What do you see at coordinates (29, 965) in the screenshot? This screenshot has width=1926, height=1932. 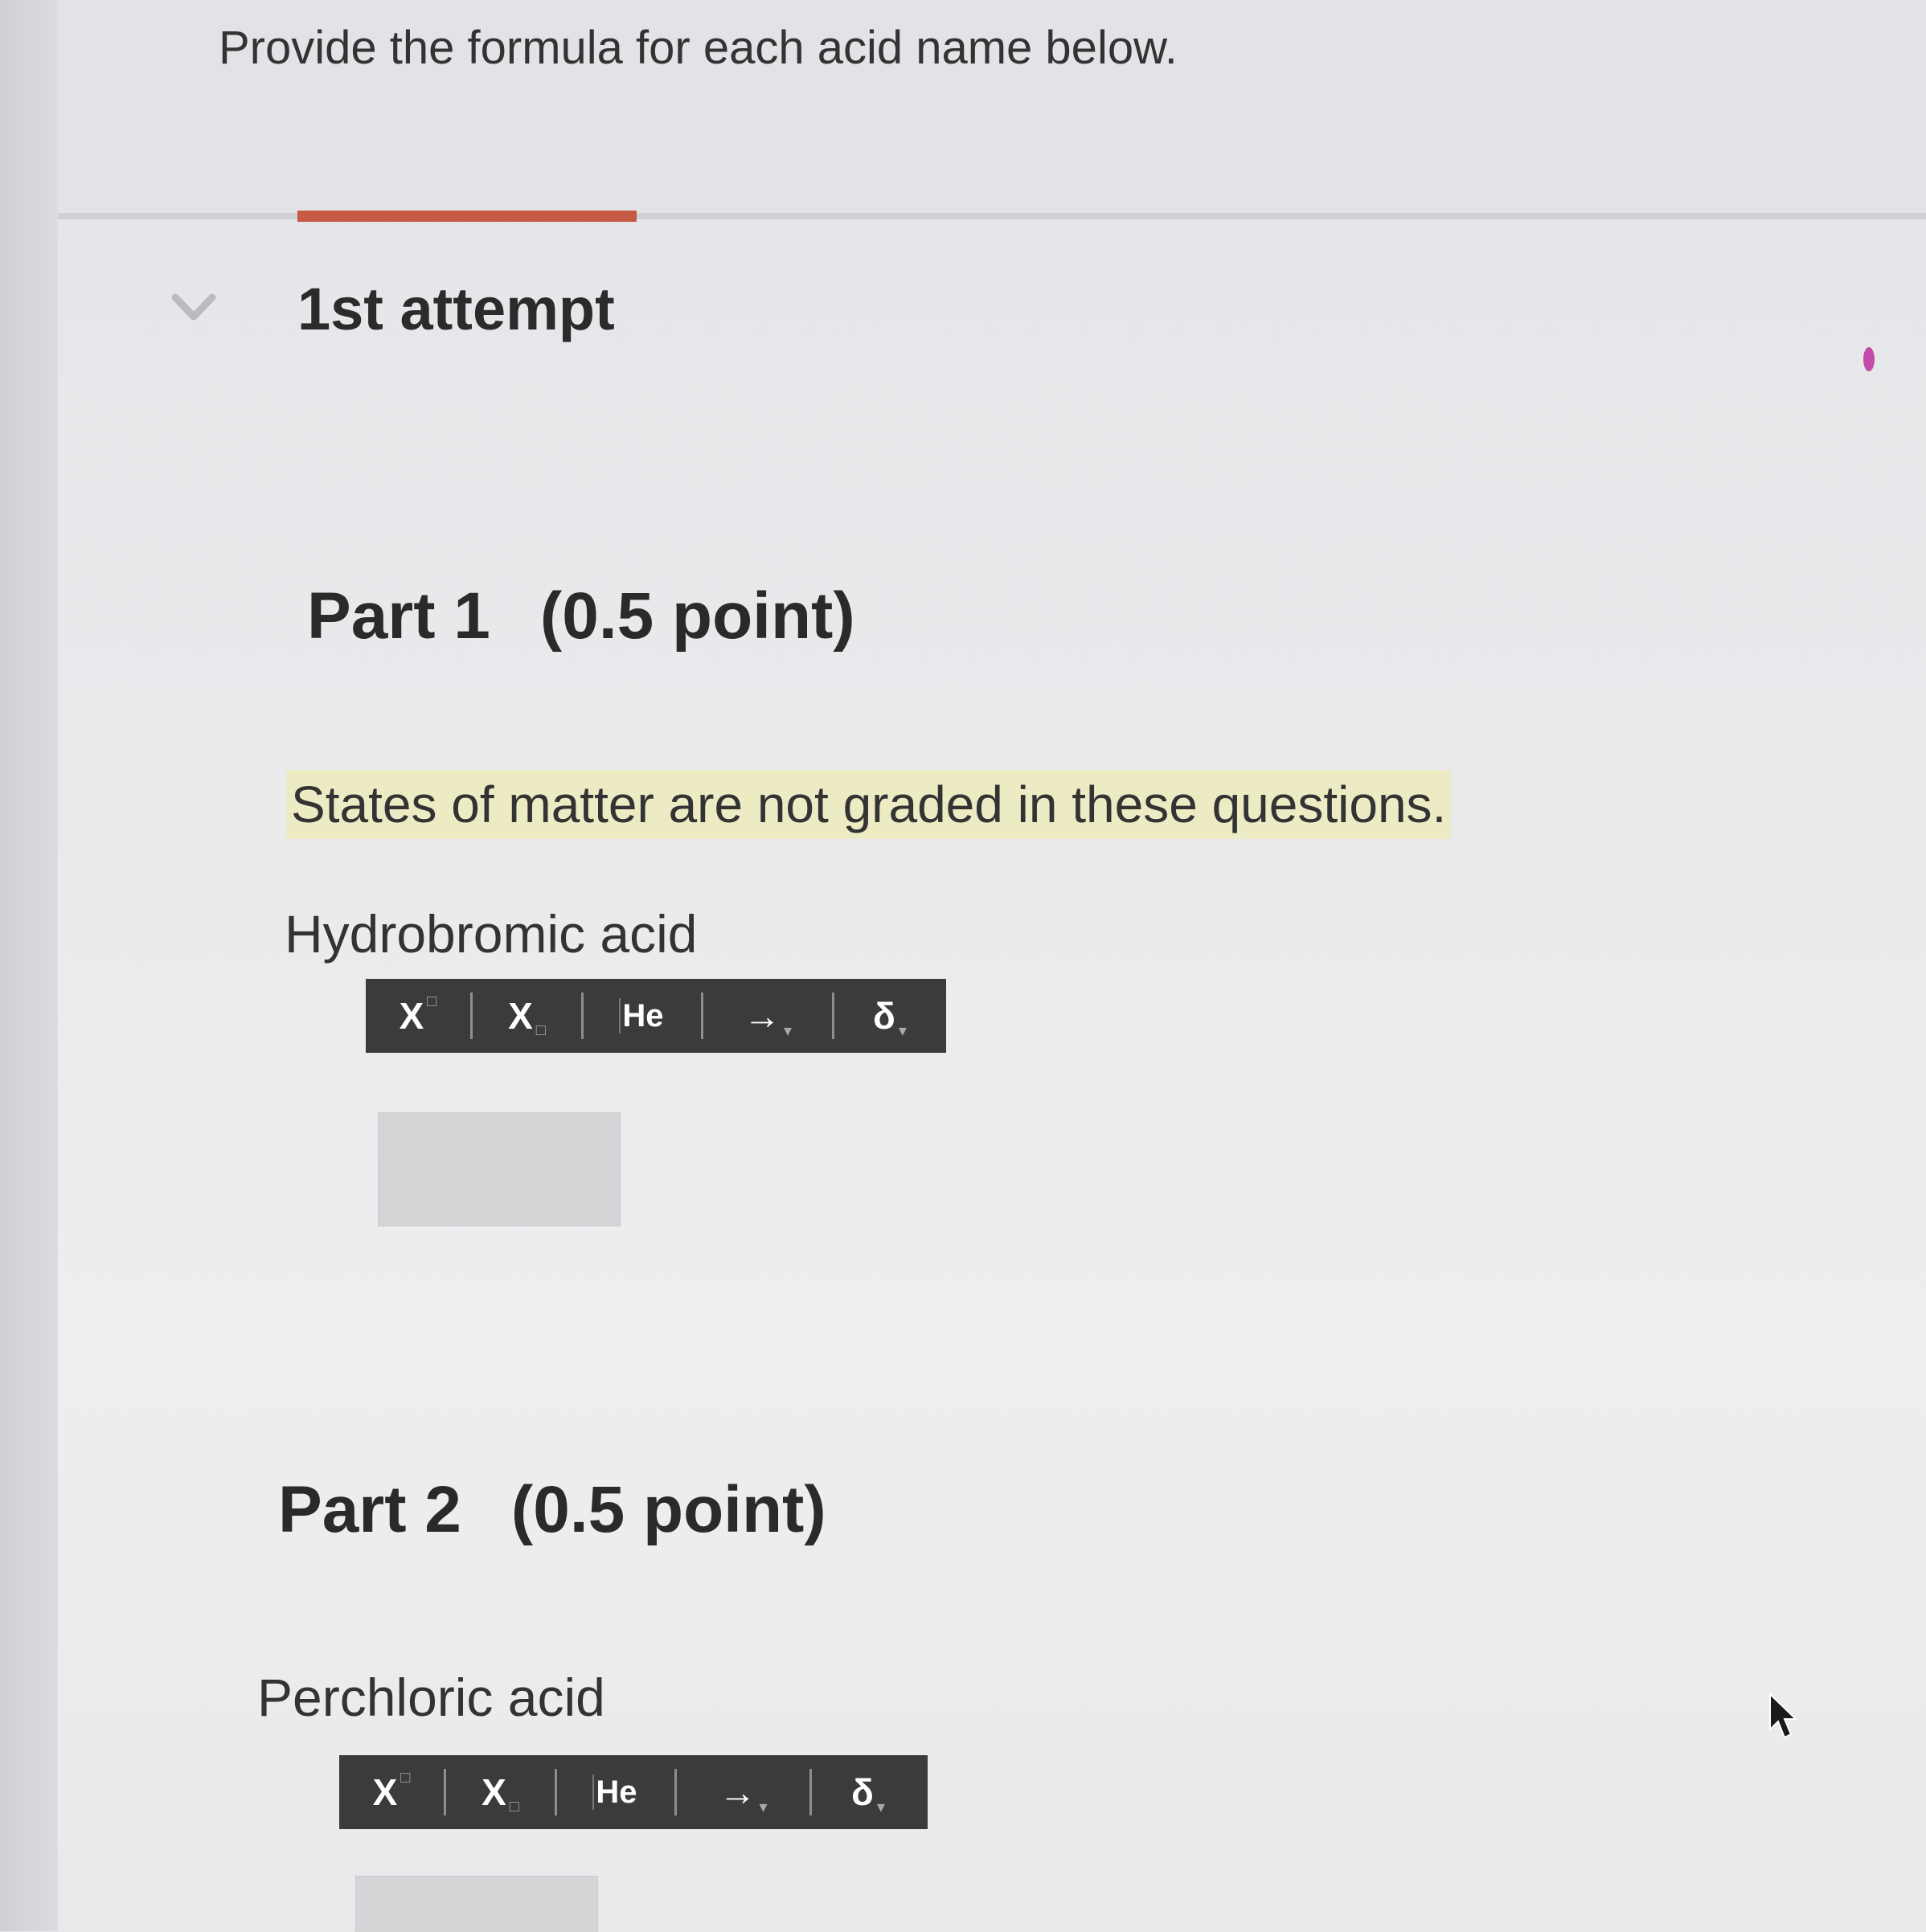 I see `left-rail` at bounding box center [29, 965].